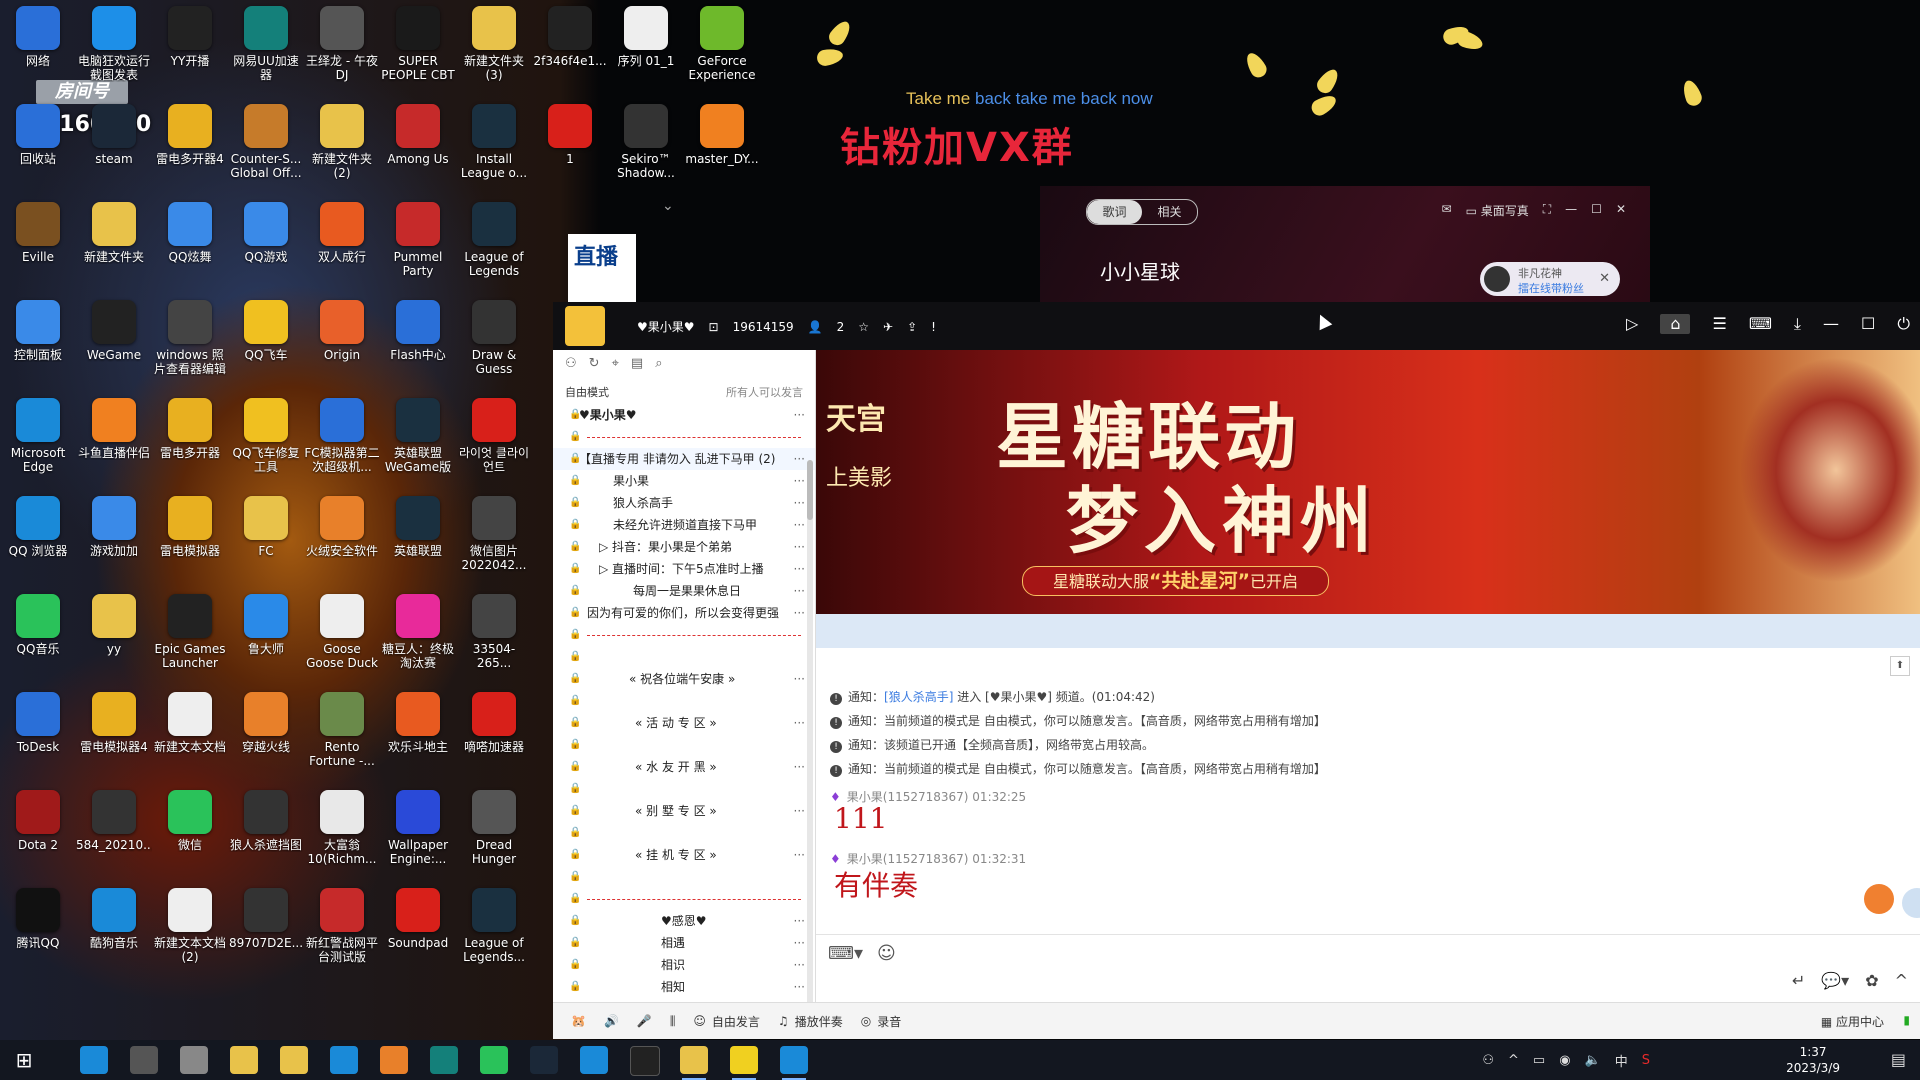 This screenshot has height=1080, width=1920. Describe the element at coordinates (266, 821) in the screenshot. I see `desktop-icon: 狼人杀遮挡图` at that location.